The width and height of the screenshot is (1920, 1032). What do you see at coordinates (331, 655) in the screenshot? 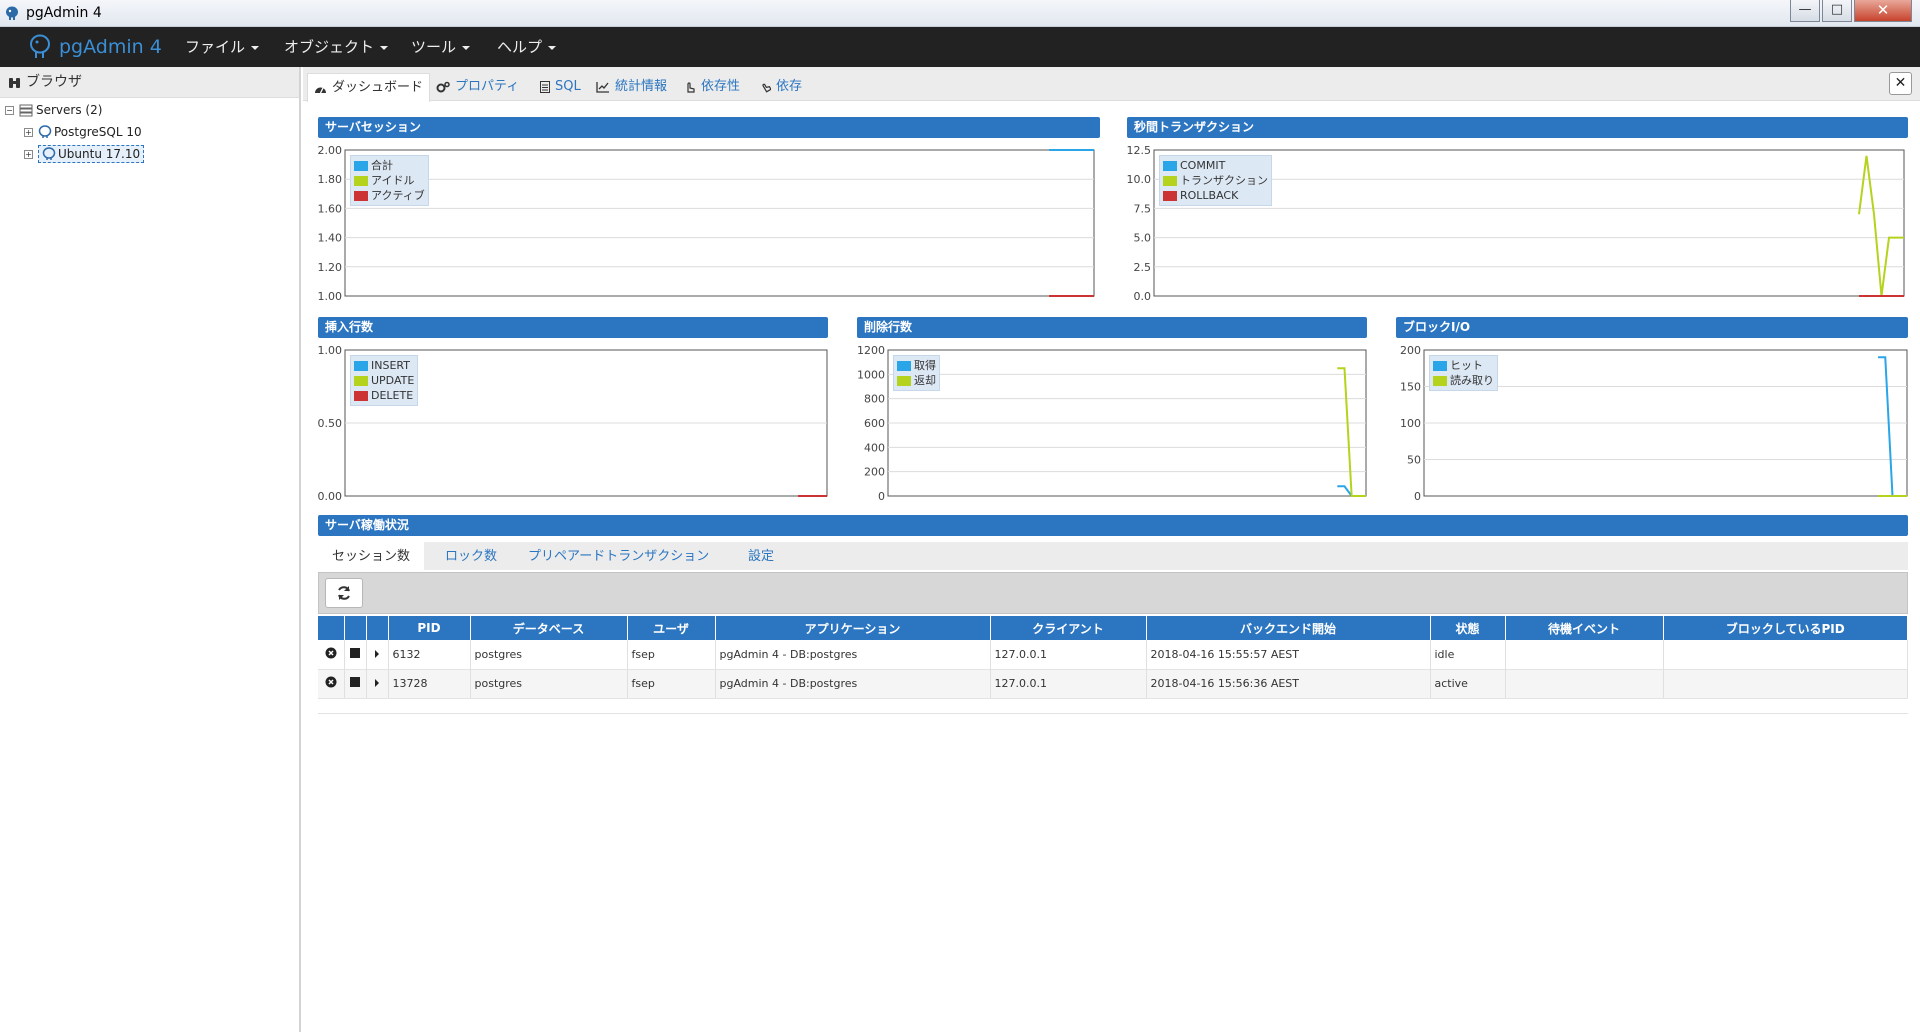
I see `terminate-session-button` at bounding box center [331, 655].